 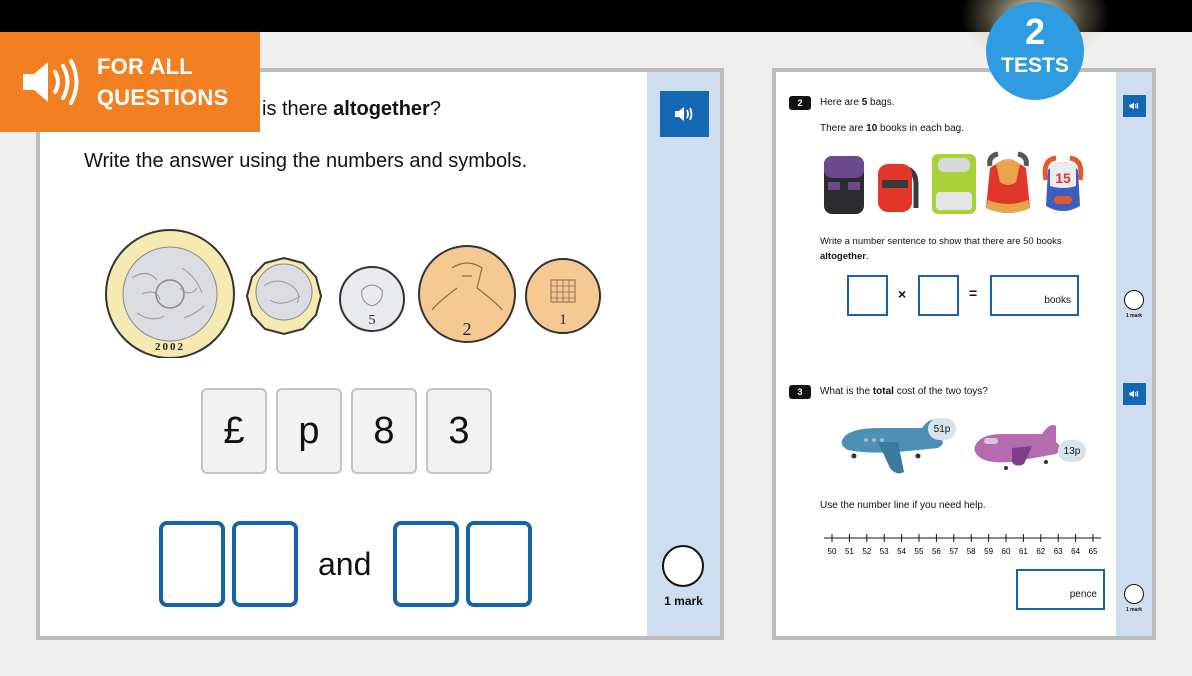 What do you see at coordinates (903, 505) in the screenshot?
I see `q3-hint: Use the number line if you need help.` at bounding box center [903, 505].